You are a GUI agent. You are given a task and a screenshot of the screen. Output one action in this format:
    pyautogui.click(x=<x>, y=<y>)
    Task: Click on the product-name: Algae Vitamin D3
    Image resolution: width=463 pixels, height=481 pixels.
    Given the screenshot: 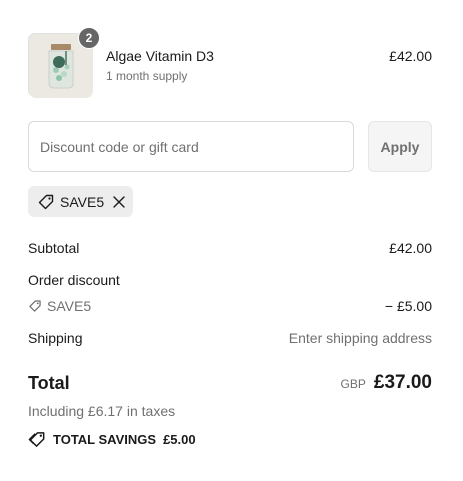 What is the action you would take?
    pyautogui.click(x=160, y=56)
    